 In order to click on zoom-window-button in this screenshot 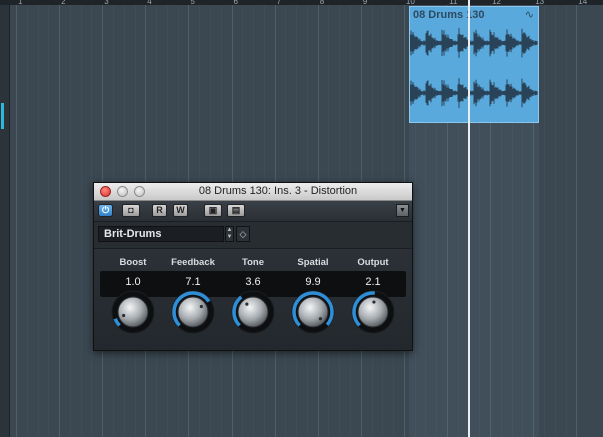, I will do `click(139, 191)`.